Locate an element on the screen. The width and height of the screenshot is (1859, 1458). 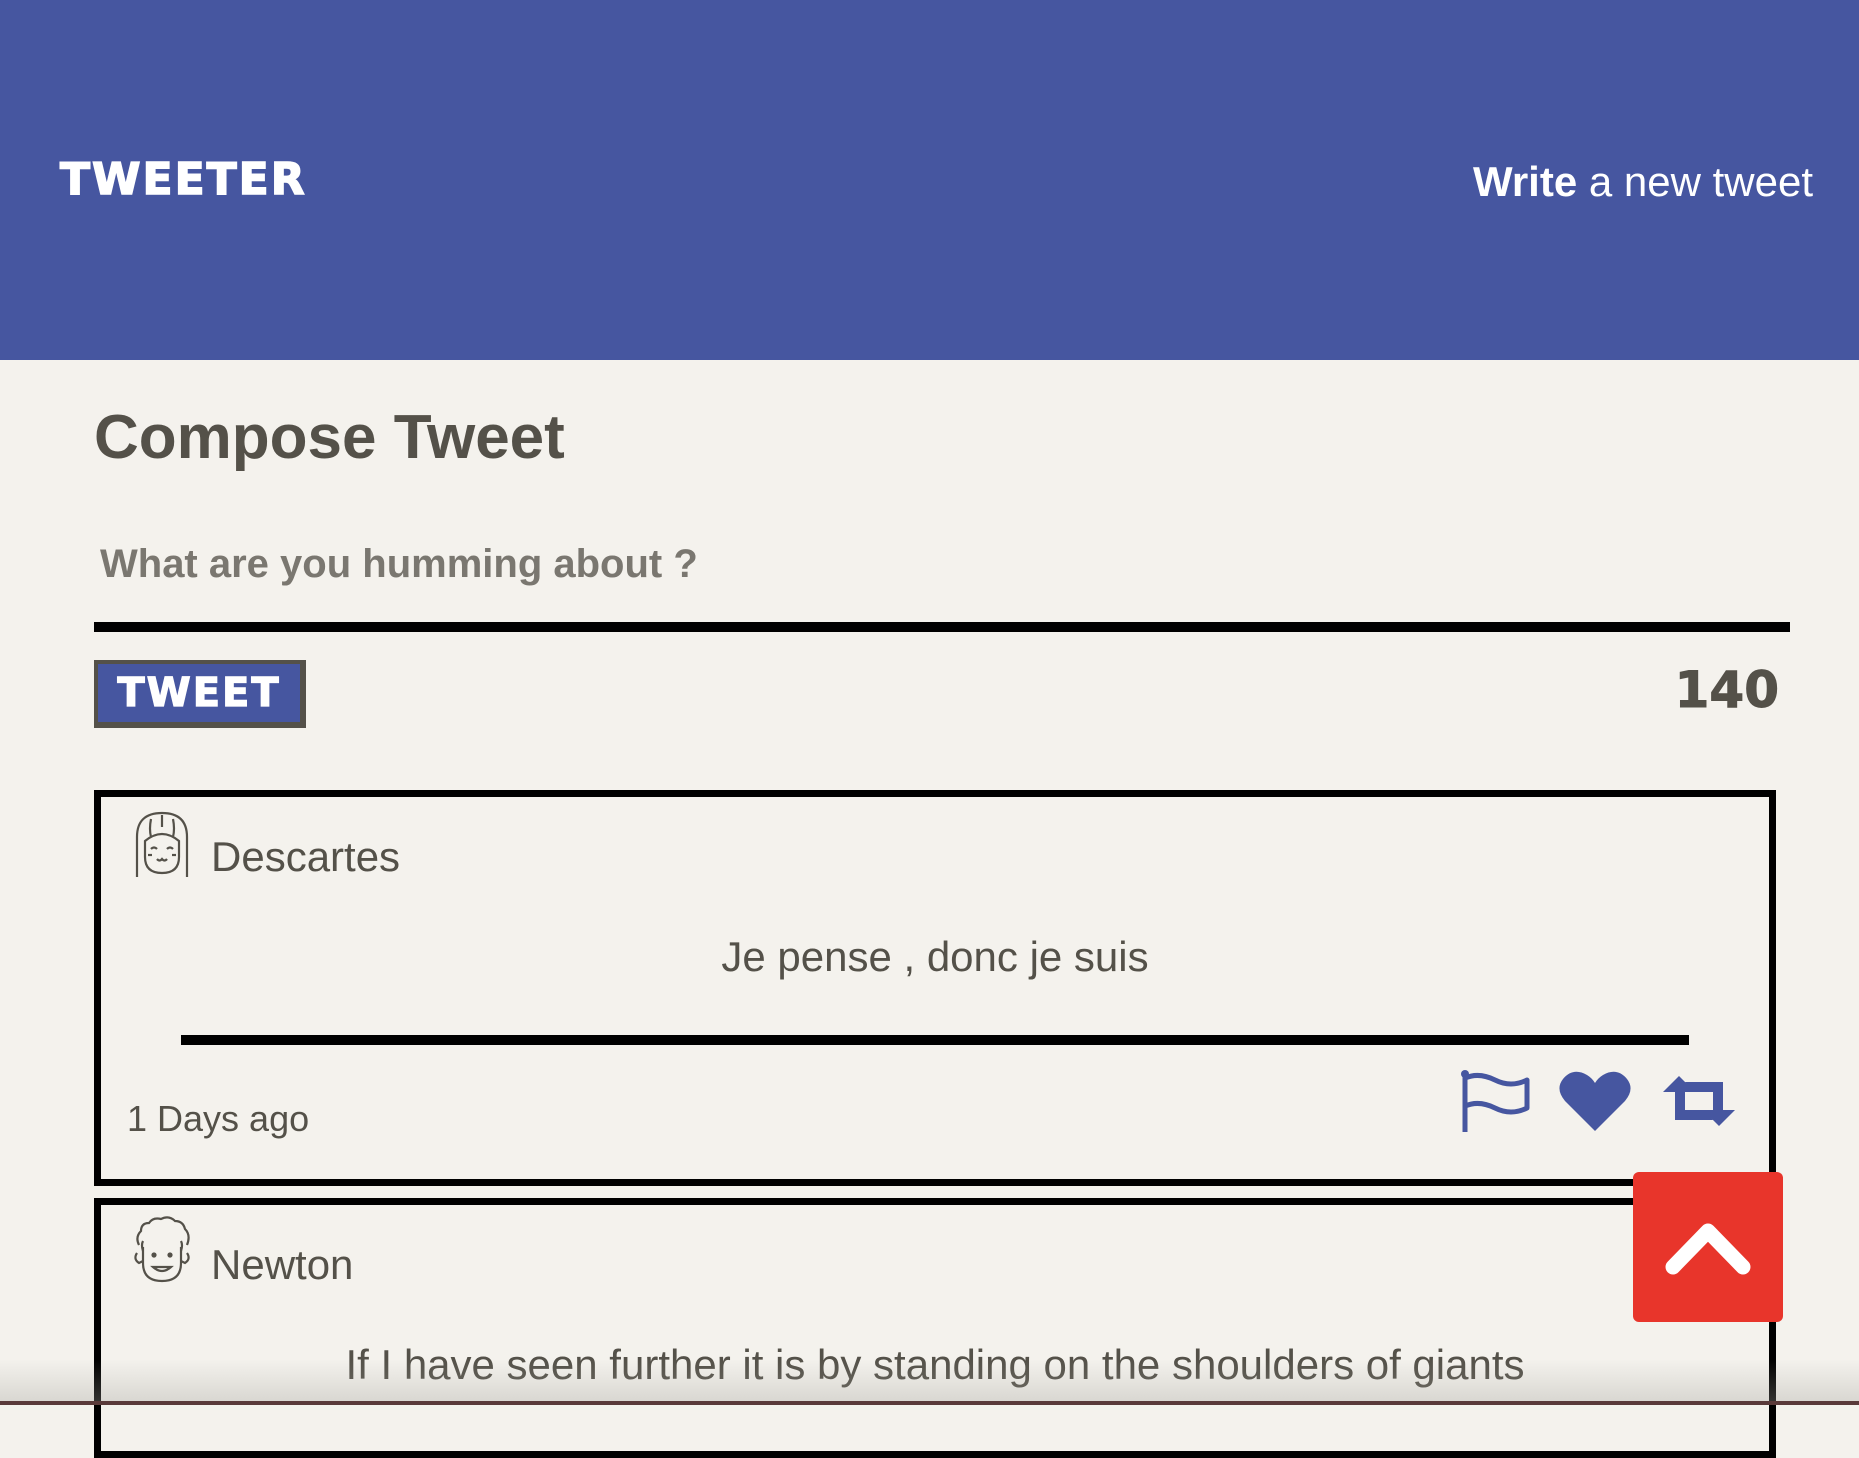
character-counter: 140 is located at coordinates (1726, 690).